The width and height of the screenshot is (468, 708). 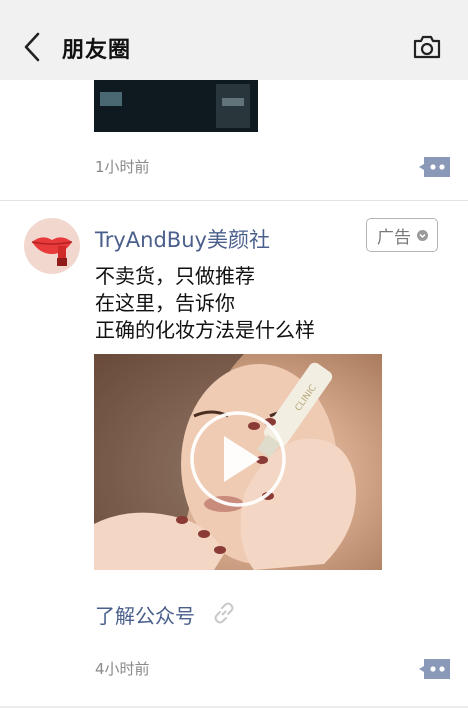 What do you see at coordinates (234, 6) in the screenshot?
I see `status-bar` at bounding box center [234, 6].